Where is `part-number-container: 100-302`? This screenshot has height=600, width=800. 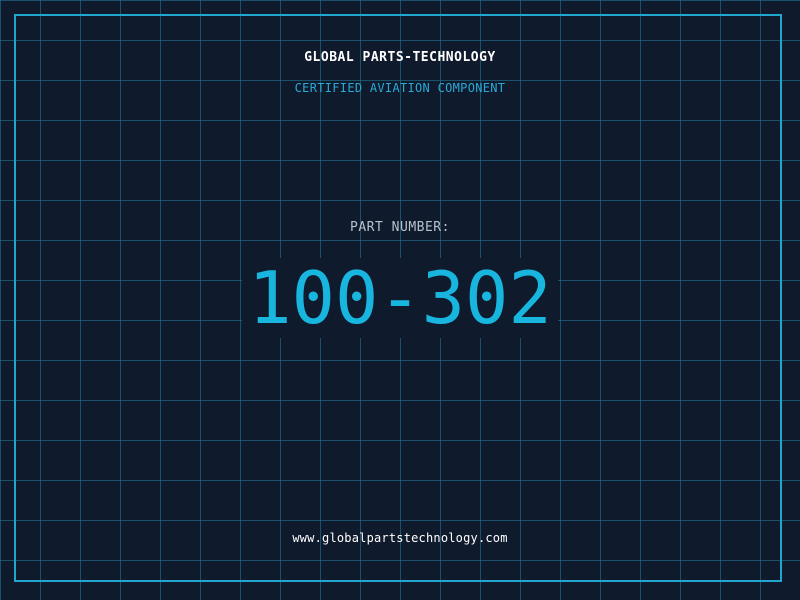 part-number-container: 100-302 is located at coordinates (400, 298).